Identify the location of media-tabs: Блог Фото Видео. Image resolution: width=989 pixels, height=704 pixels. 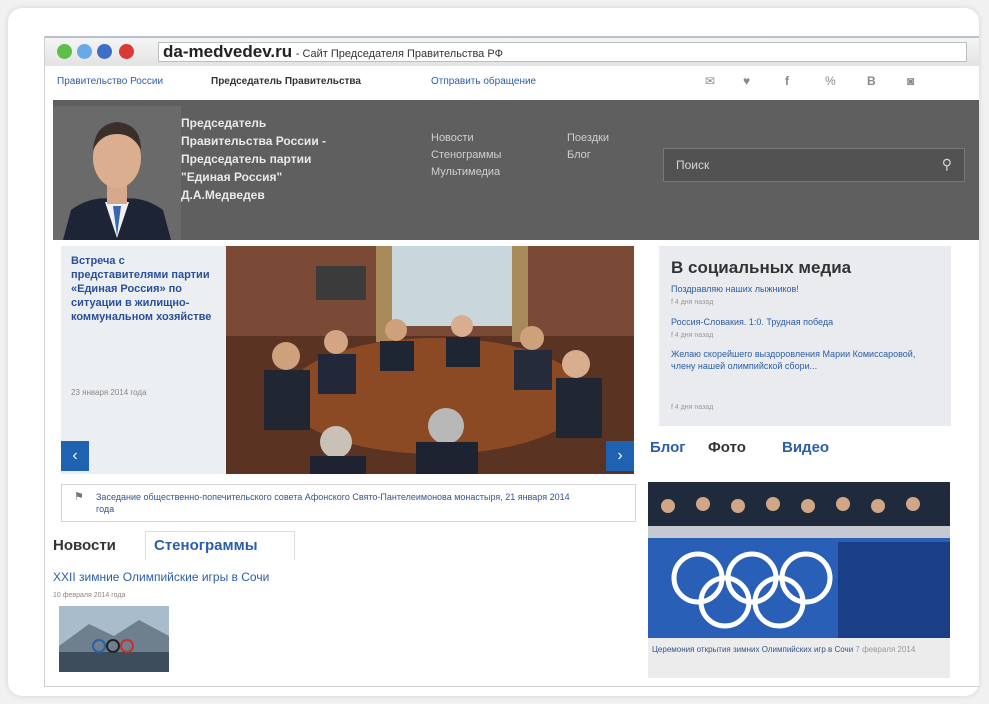
(800, 451).